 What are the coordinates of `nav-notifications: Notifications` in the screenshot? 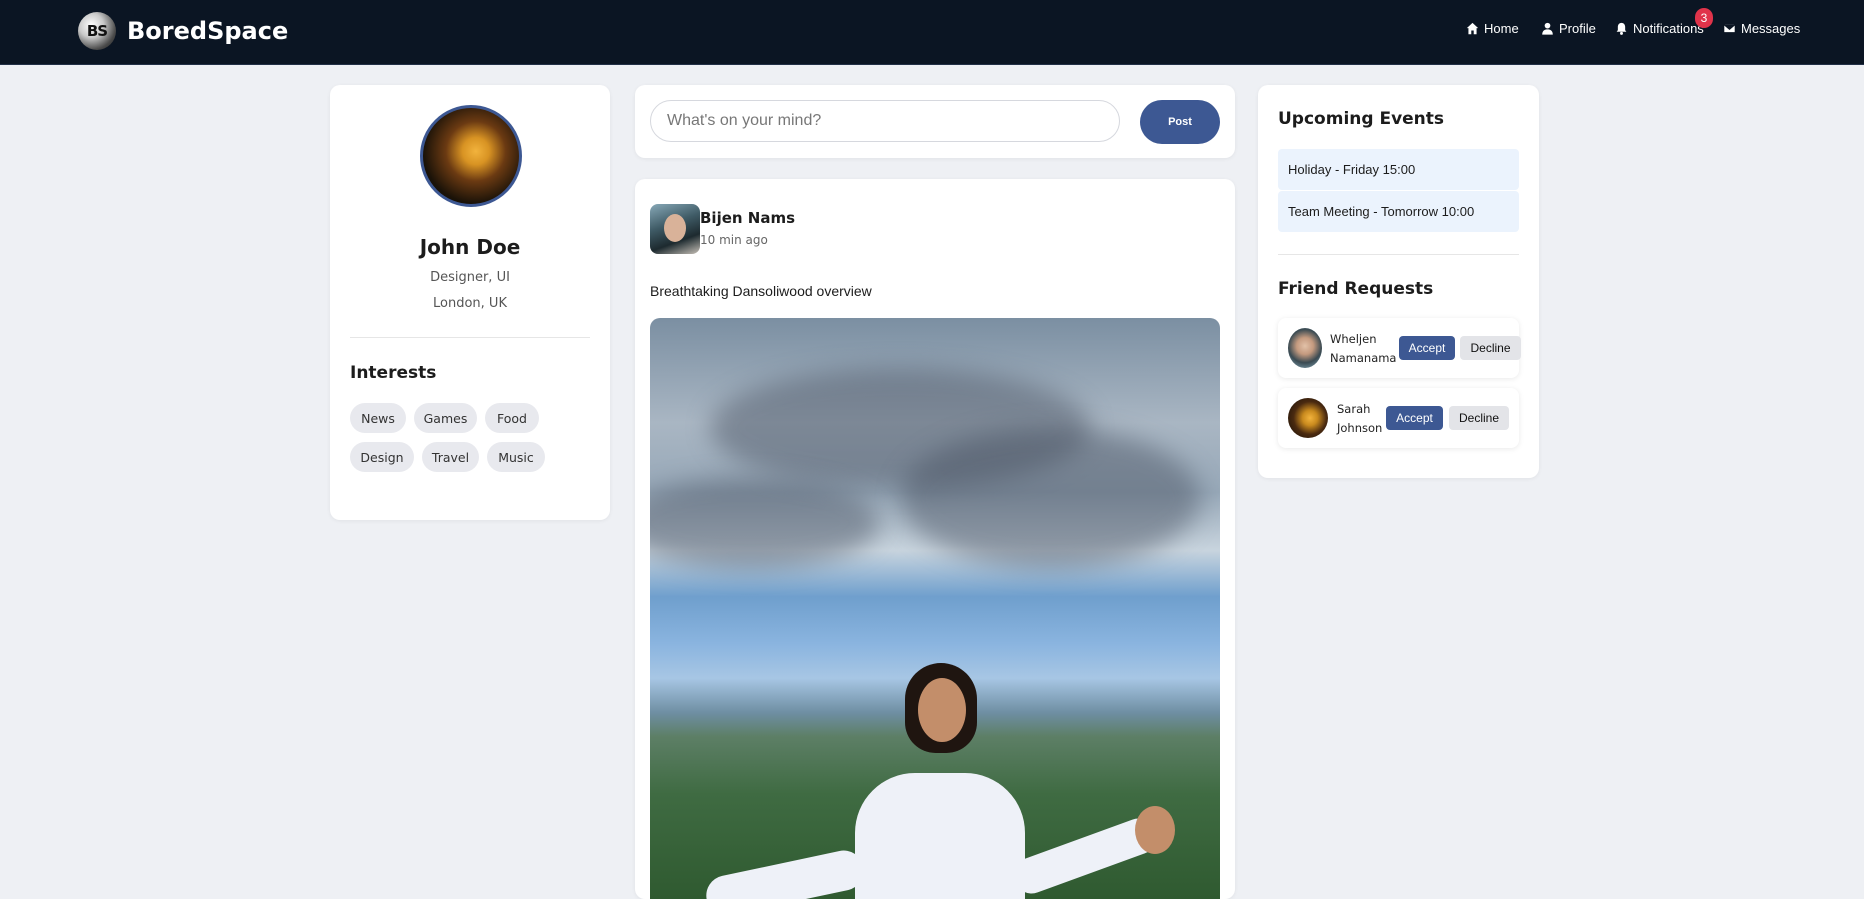 It's located at (1659, 28).